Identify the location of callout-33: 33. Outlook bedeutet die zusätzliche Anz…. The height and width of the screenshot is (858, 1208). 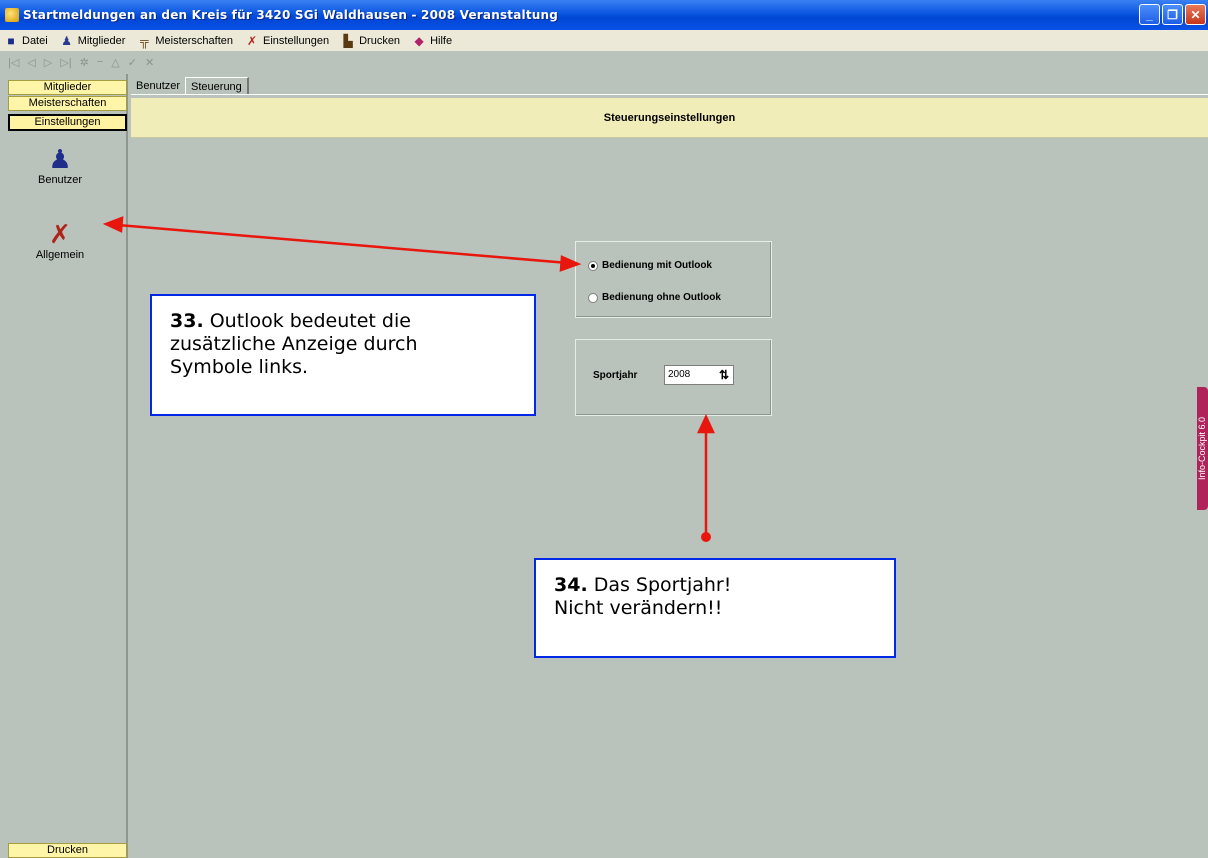
(343, 355).